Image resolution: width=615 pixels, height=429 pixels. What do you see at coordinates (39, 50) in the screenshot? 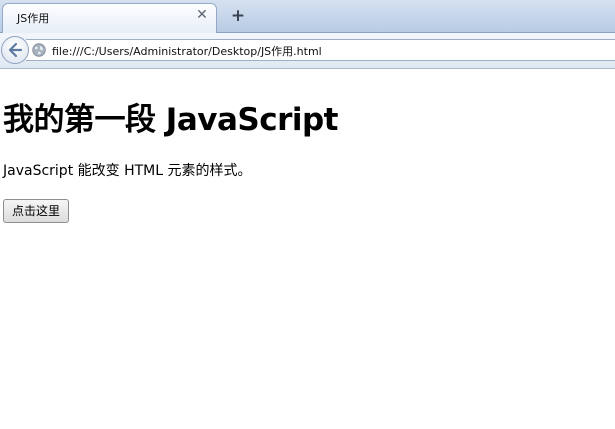
I see `globe-icon` at bounding box center [39, 50].